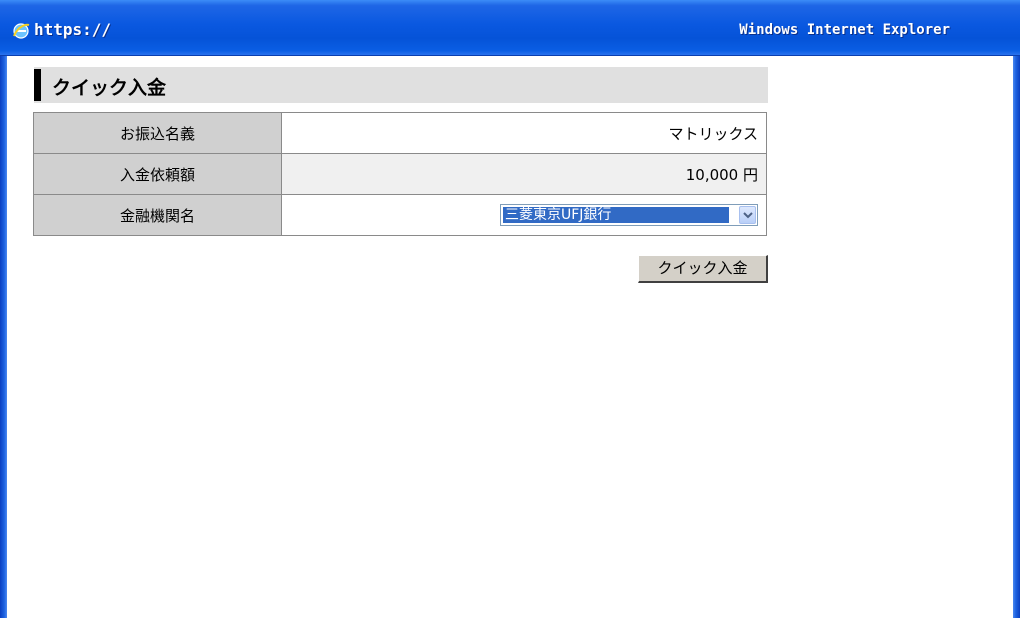 The width and height of the screenshot is (1020, 618). Describe the element at coordinates (157, 133) in the screenshot. I see `account-name-label: お振込名義` at that location.